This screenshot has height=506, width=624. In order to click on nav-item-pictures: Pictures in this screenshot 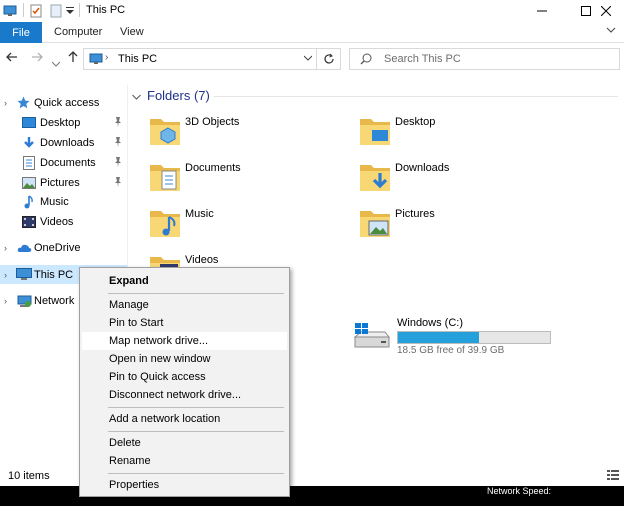, I will do `click(63, 183)`.